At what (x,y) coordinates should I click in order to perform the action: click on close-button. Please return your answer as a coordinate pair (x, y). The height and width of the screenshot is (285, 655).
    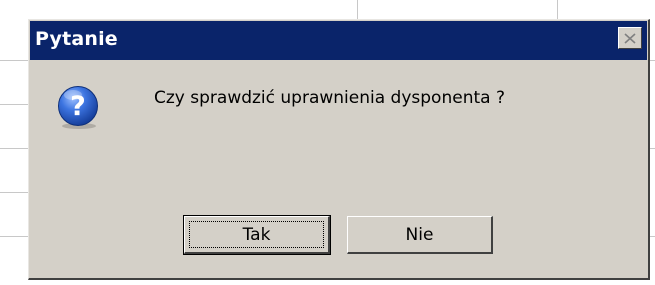
    Looking at the image, I should click on (630, 38).